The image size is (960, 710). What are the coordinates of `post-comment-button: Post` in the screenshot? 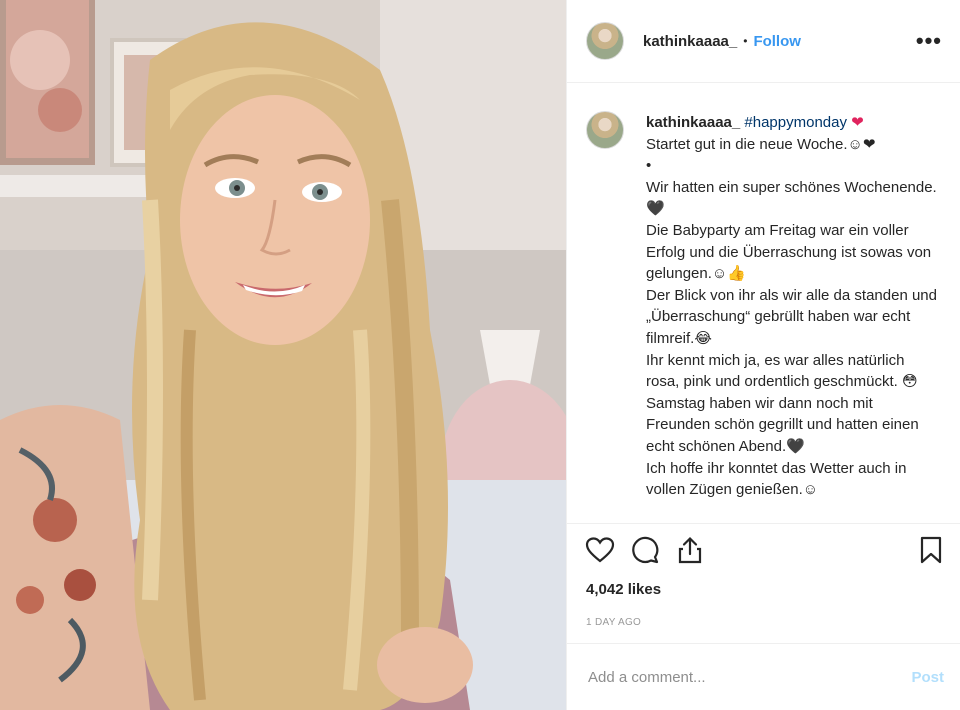 It's located at (927, 677).